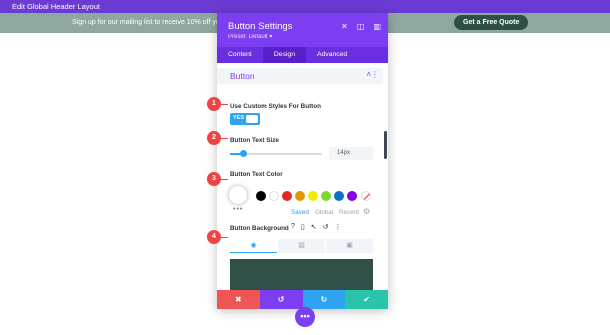 This screenshot has height=335, width=610. What do you see at coordinates (240, 55) in the screenshot?
I see `tab-content: Content` at bounding box center [240, 55].